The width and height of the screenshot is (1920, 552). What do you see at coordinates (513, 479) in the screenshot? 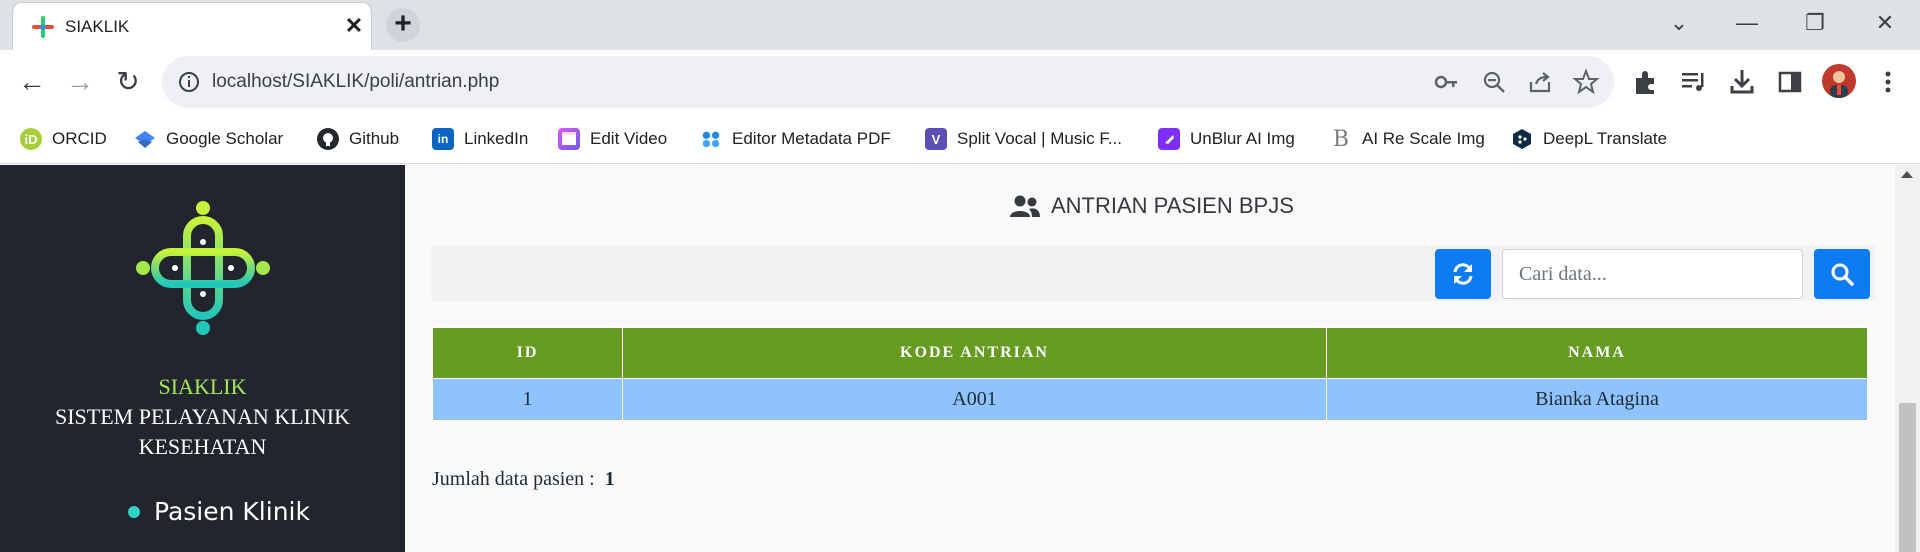
I see `summary-label: Jumlah data pasien :` at bounding box center [513, 479].